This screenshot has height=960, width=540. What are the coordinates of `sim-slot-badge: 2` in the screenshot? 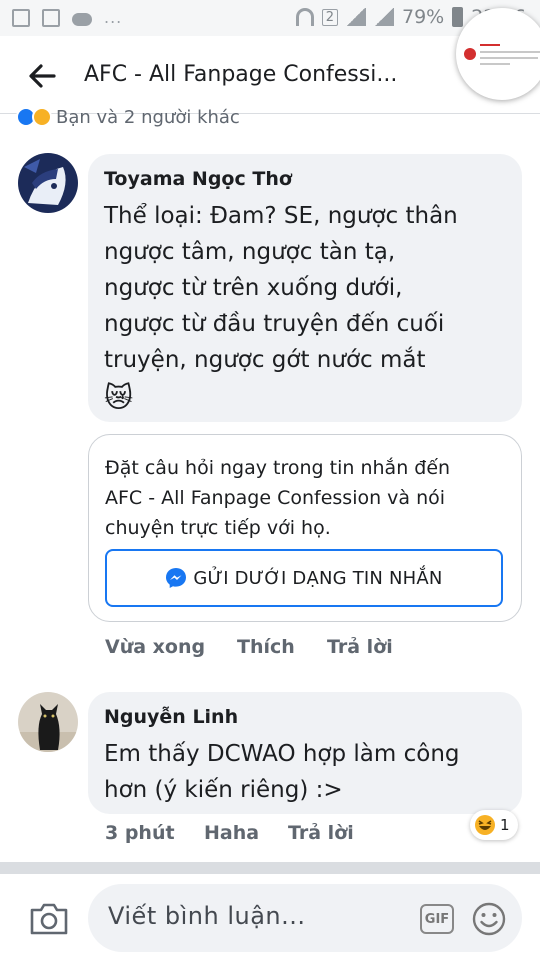 It's located at (329, 17).